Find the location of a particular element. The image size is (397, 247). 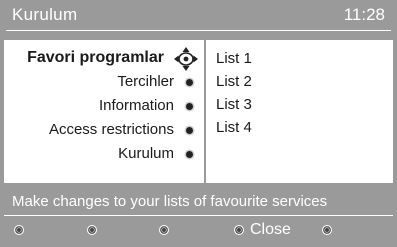

list-item-2: List 2 is located at coordinates (234, 81).